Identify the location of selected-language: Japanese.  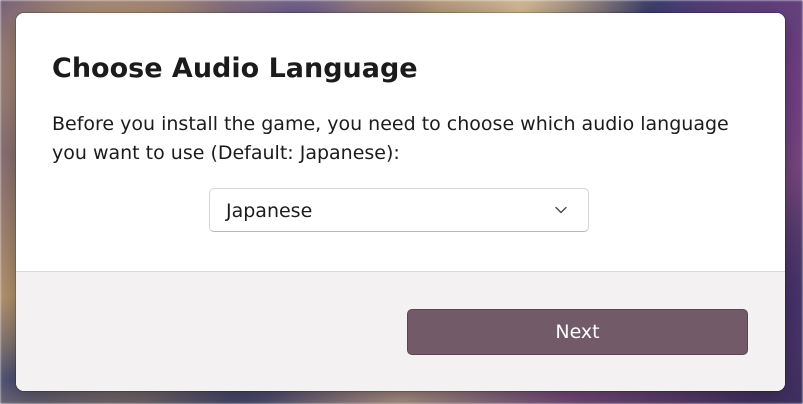
(269, 211).